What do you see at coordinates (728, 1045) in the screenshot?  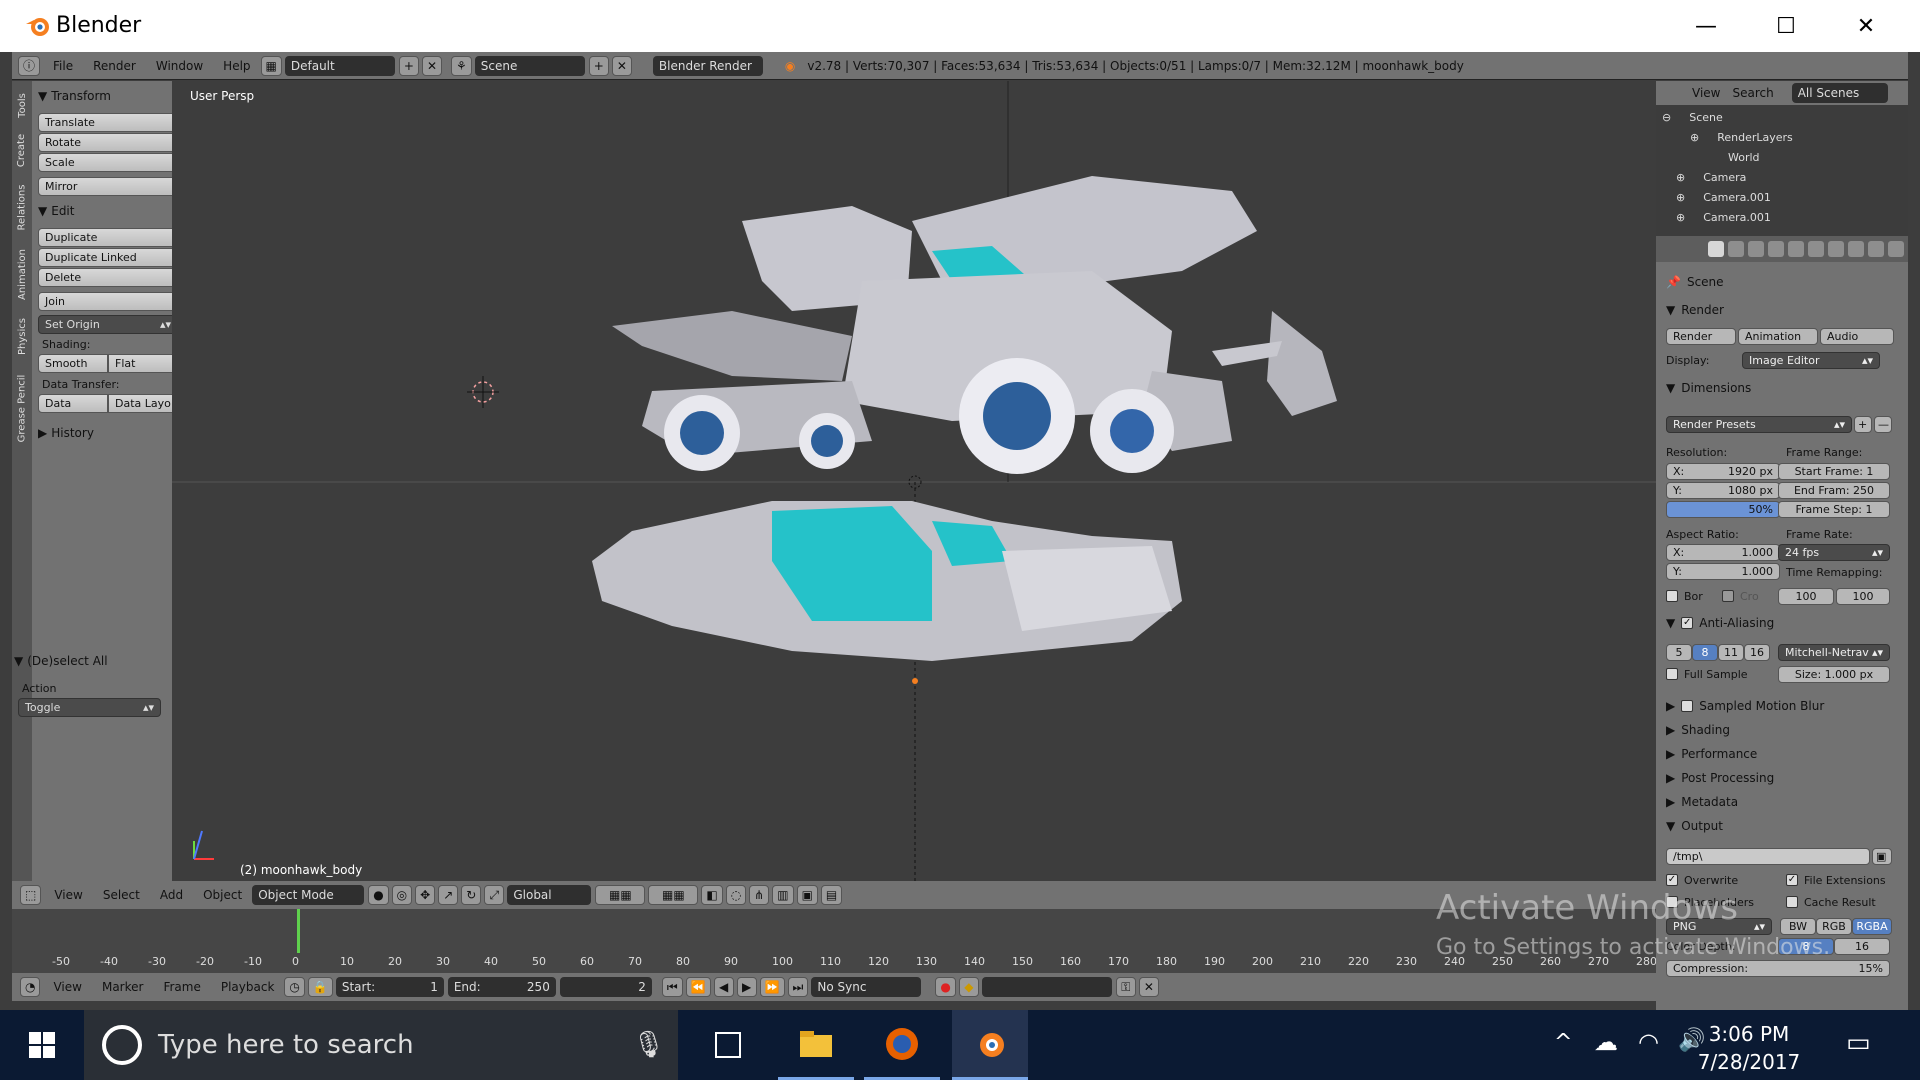 I see `task-view-icon` at bounding box center [728, 1045].